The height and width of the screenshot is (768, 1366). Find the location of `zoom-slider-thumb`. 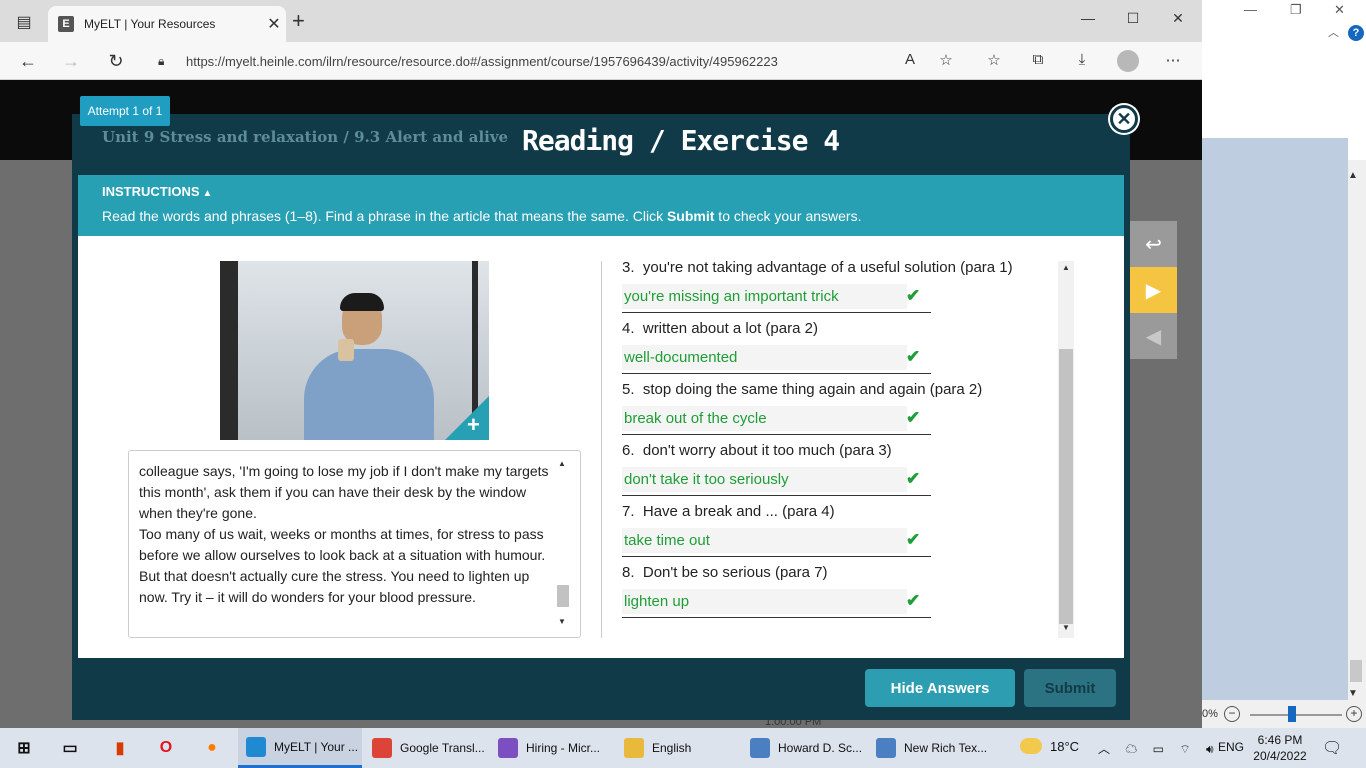

zoom-slider-thumb is located at coordinates (1292, 714).